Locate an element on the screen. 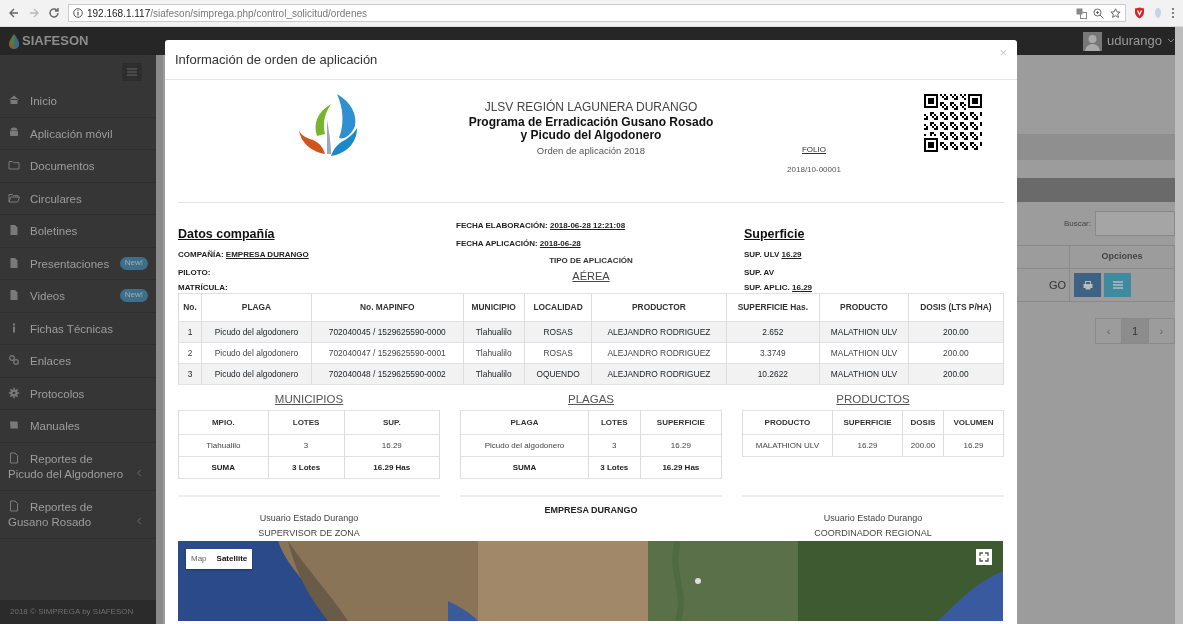 This screenshot has height=624, width=1183. translate-icon is located at coordinates (1081, 13).